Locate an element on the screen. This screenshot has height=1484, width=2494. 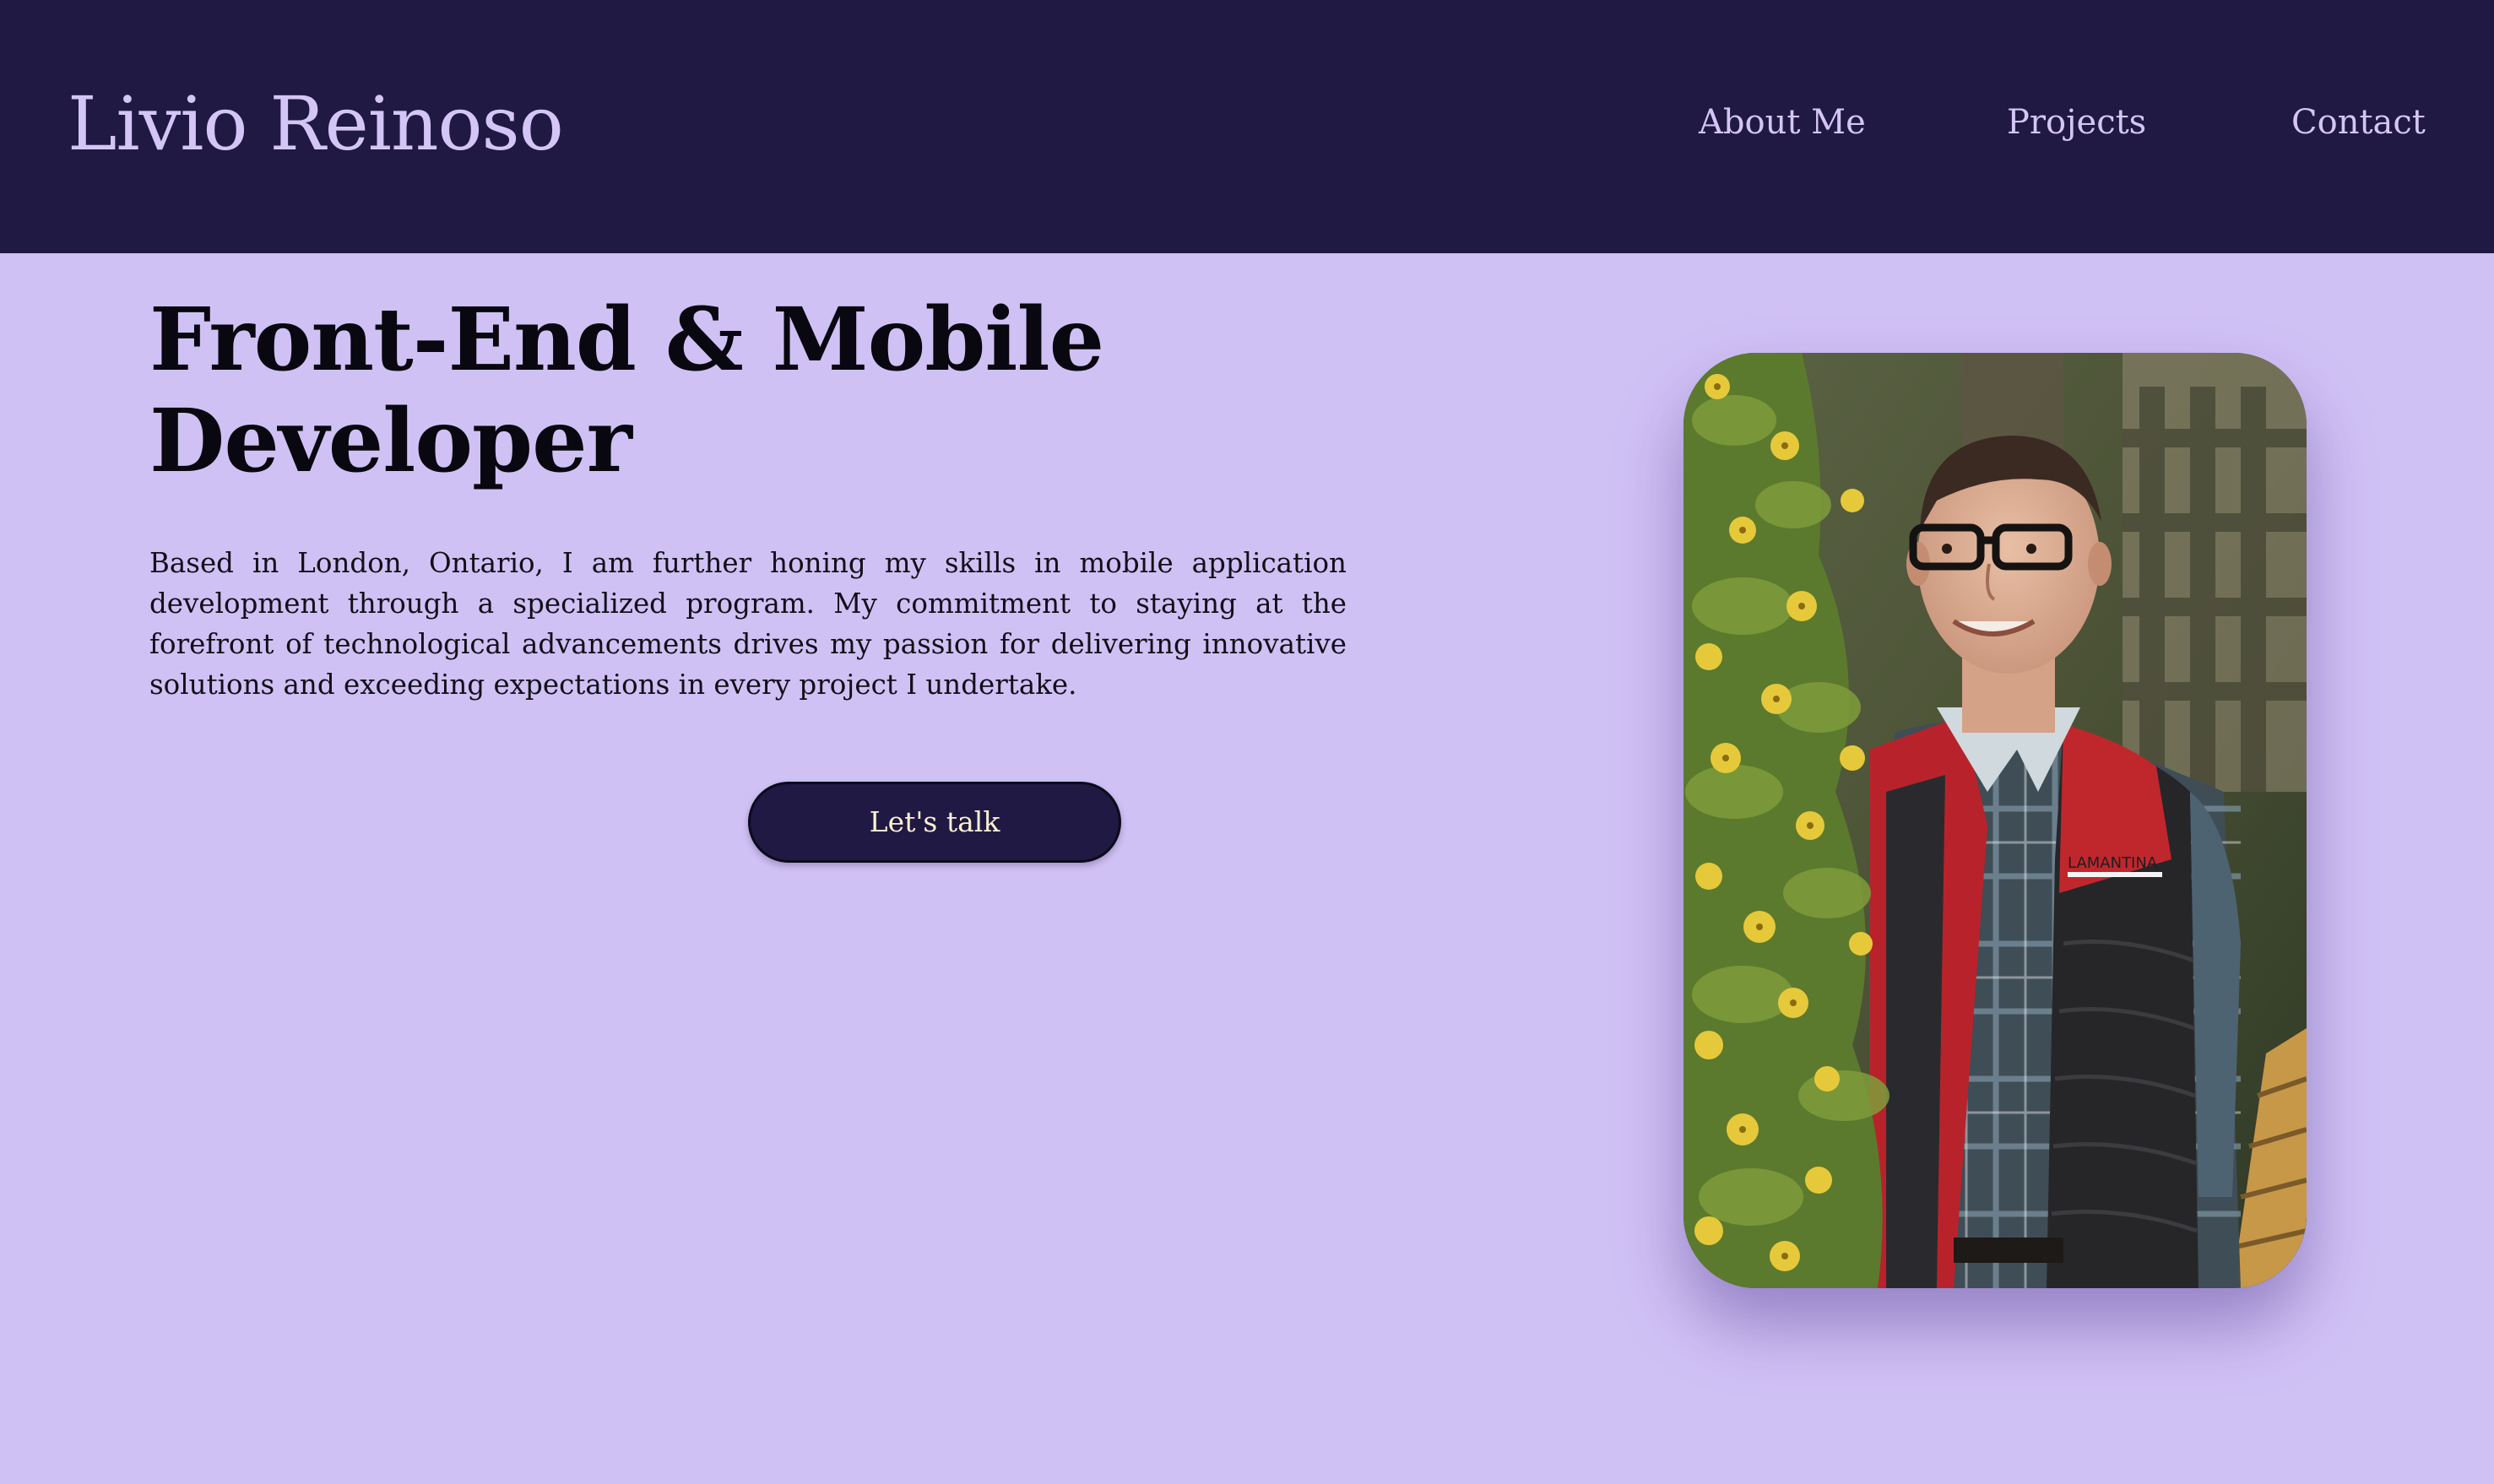
vest-logo-text: LAMANTINA is located at coordinates (2113, 863).